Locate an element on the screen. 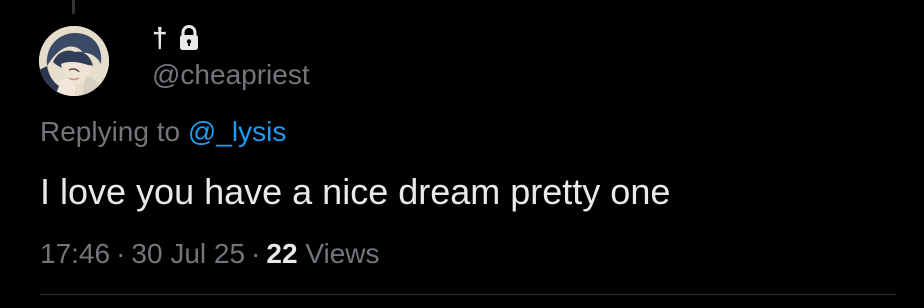 Image resolution: width=924 pixels, height=308 pixels. tweet-time: 17:46 is located at coordinates (75, 253).